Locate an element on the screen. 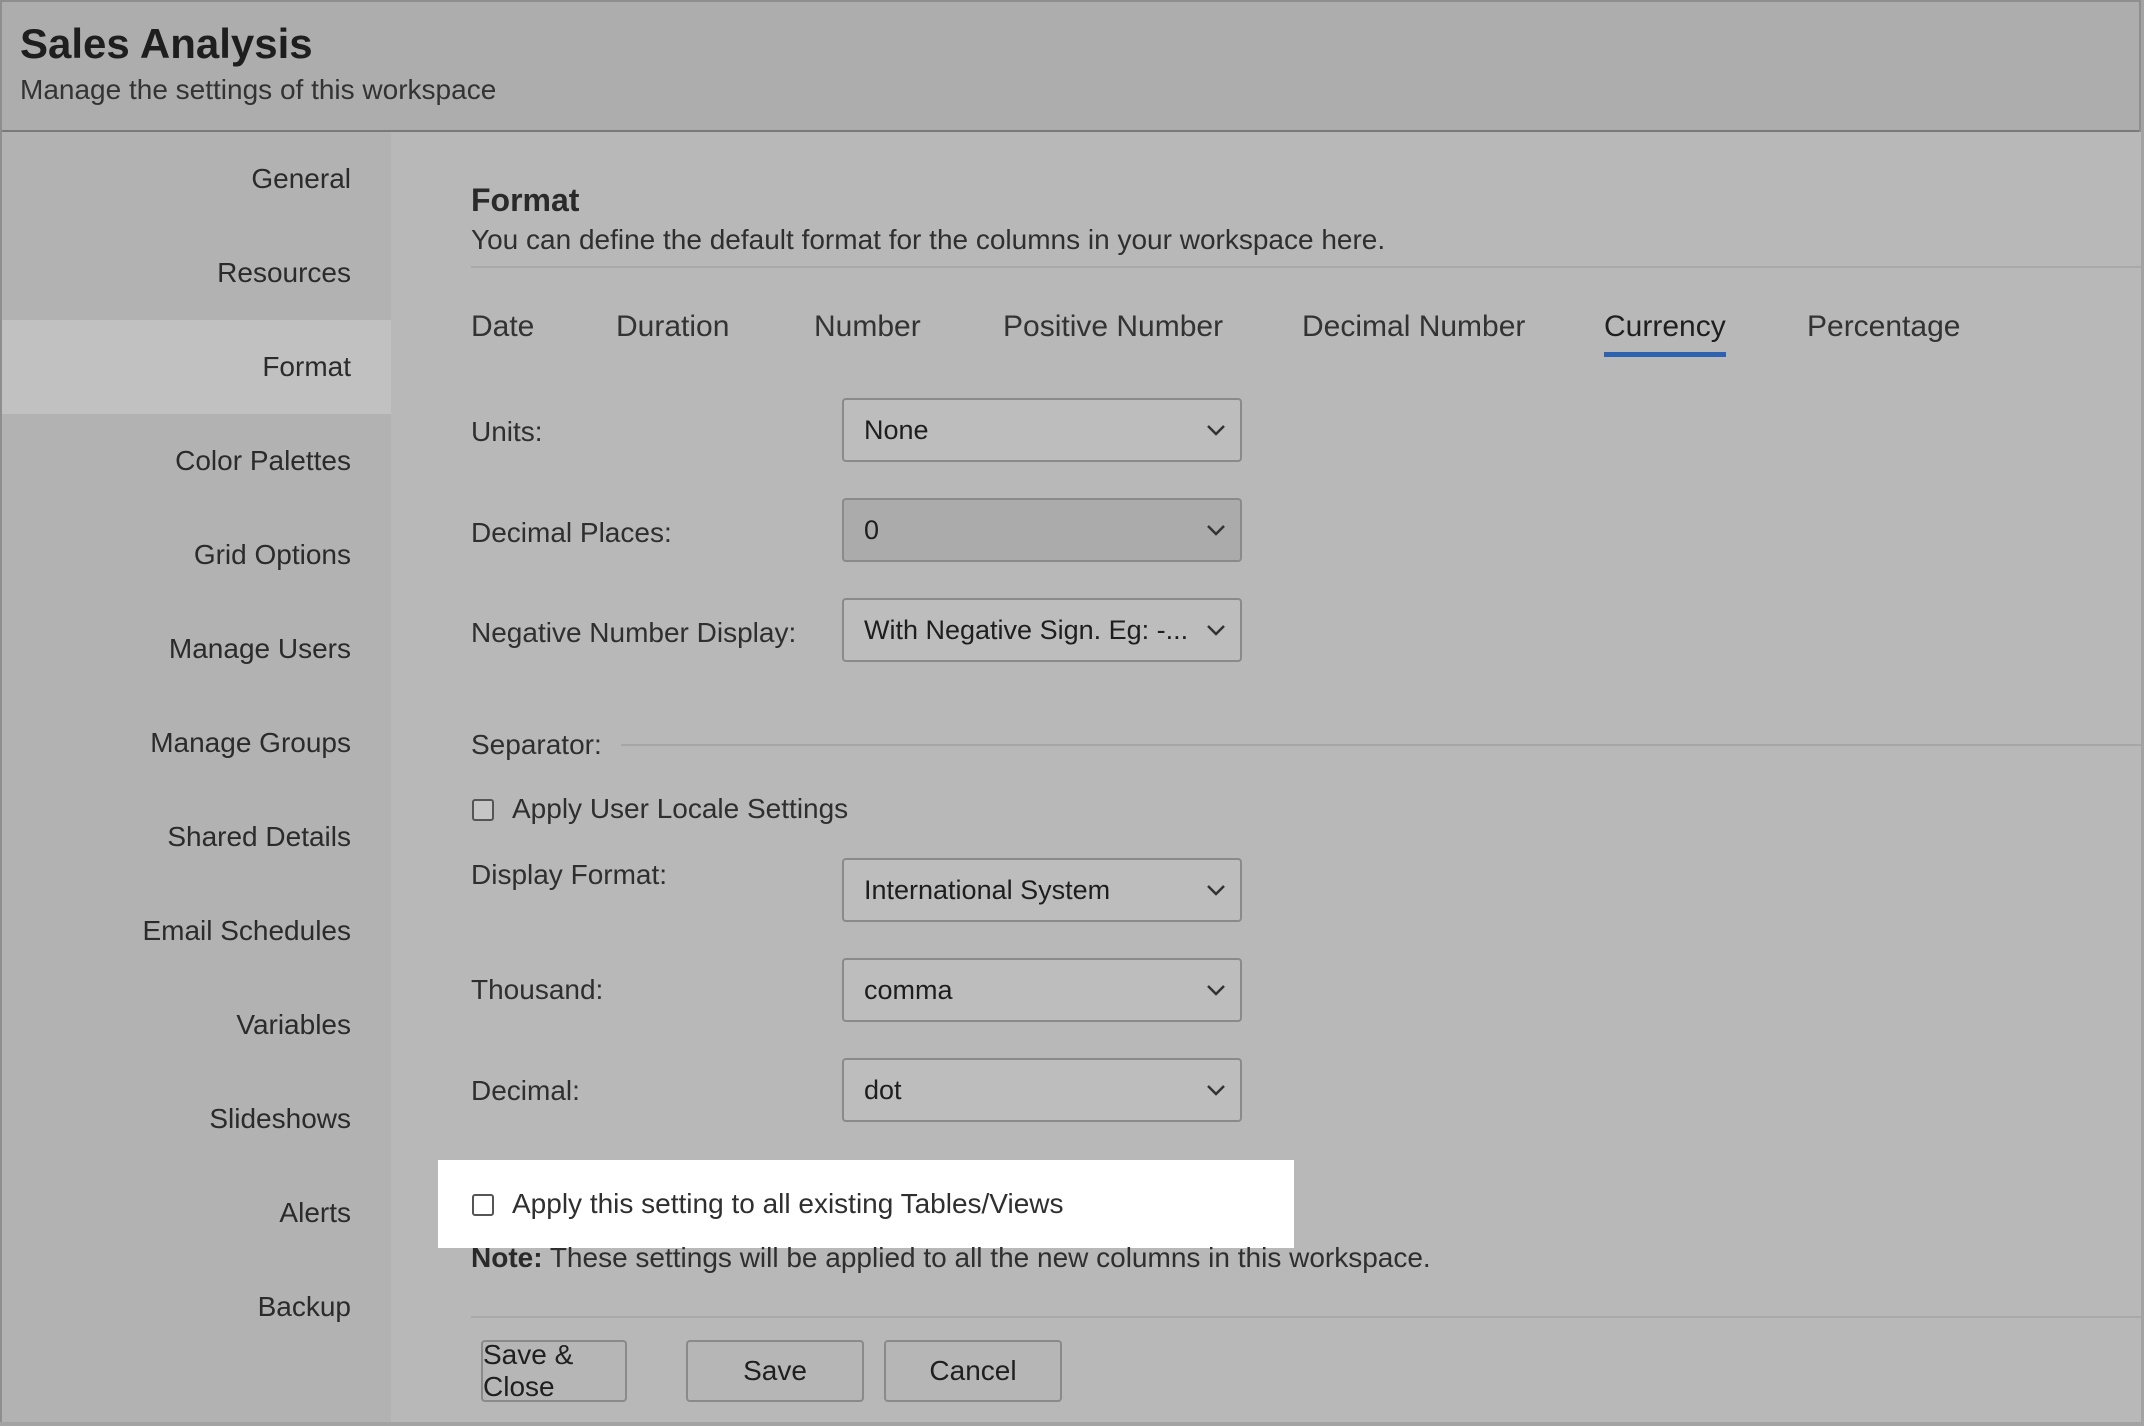  thousand-select: comma is located at coordinates (1042, 990).